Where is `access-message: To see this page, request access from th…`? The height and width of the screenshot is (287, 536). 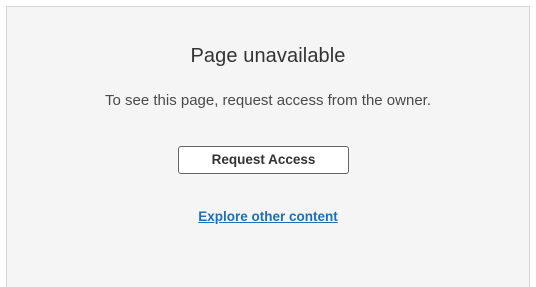
access-message: To see this page, request access from th… is located at coordinates (267, 100).